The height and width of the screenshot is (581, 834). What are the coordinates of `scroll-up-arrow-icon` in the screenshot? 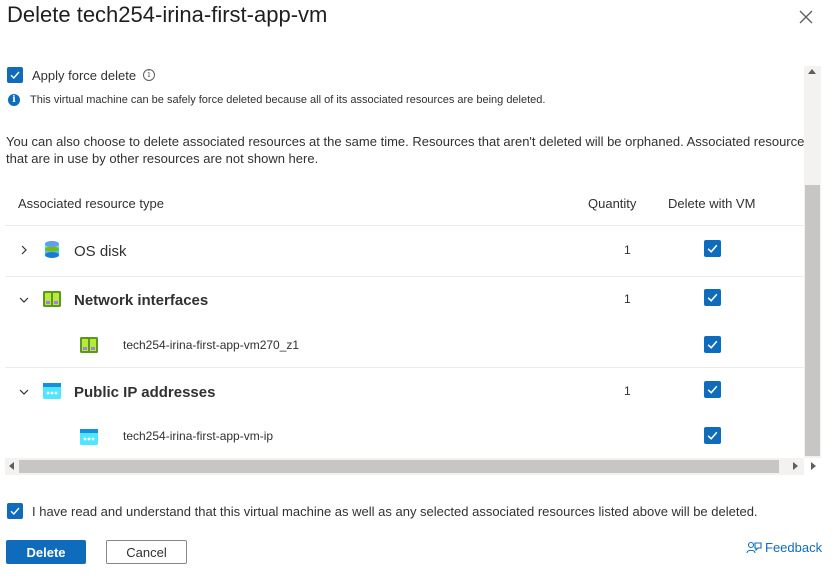 It's located at (812, 71).